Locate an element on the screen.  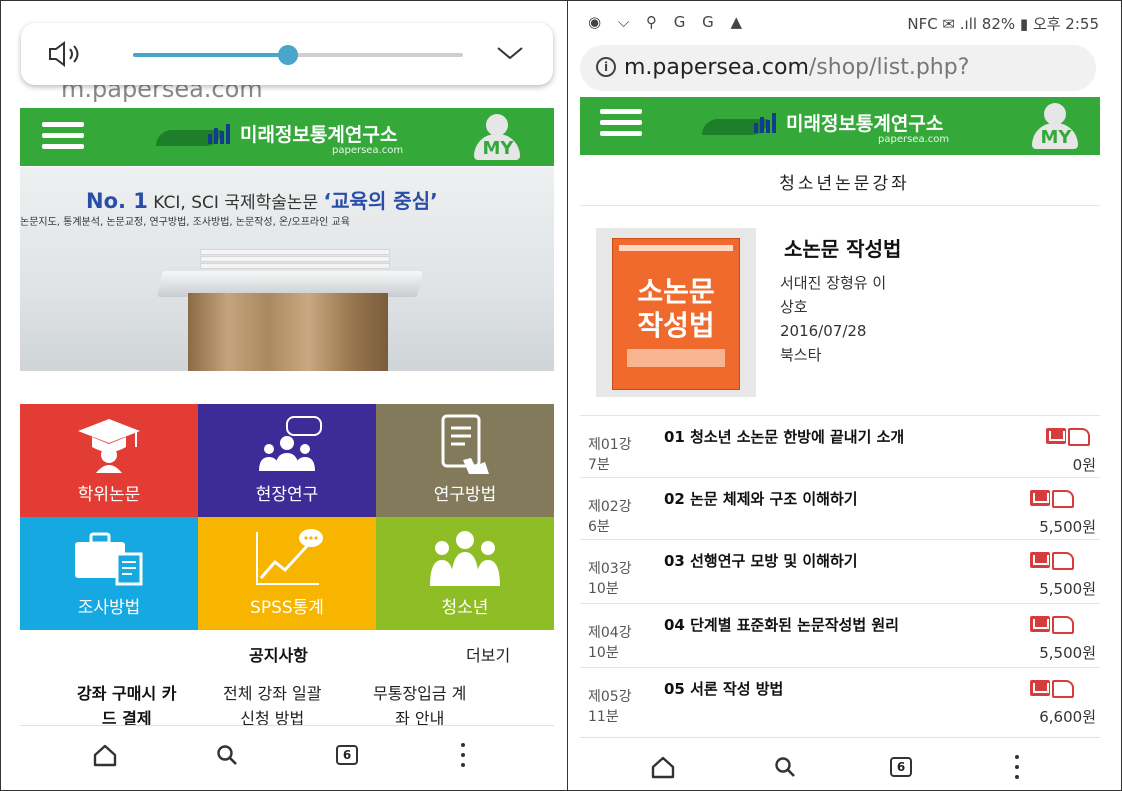
lecture-number: 제05강 is located at coordinates (610, 697).